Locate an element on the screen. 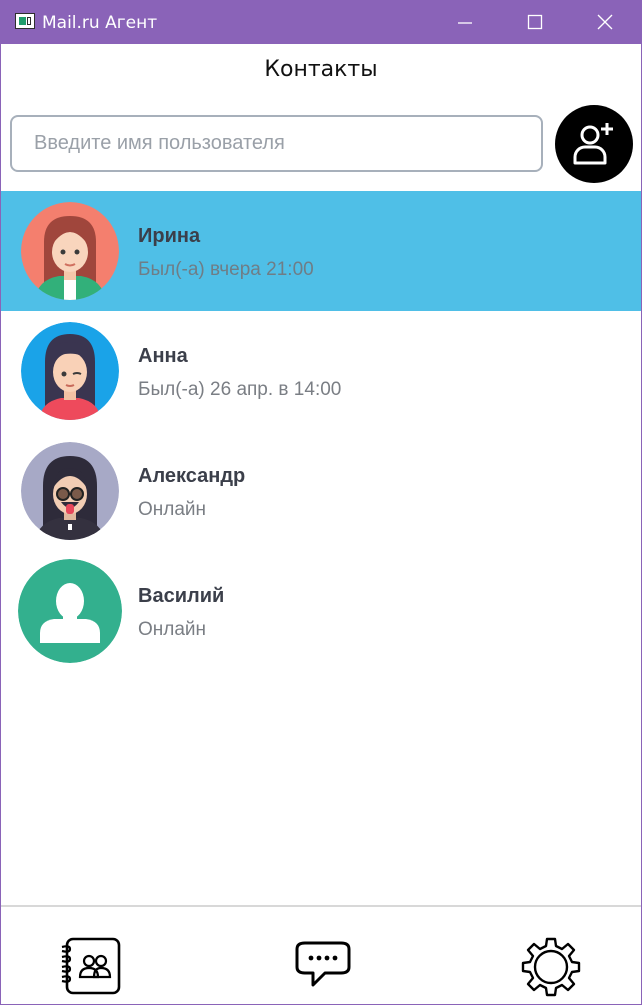 The image size is (642, 1005). window-title: Mail.ru Агент is located at coordinates (100, 23).